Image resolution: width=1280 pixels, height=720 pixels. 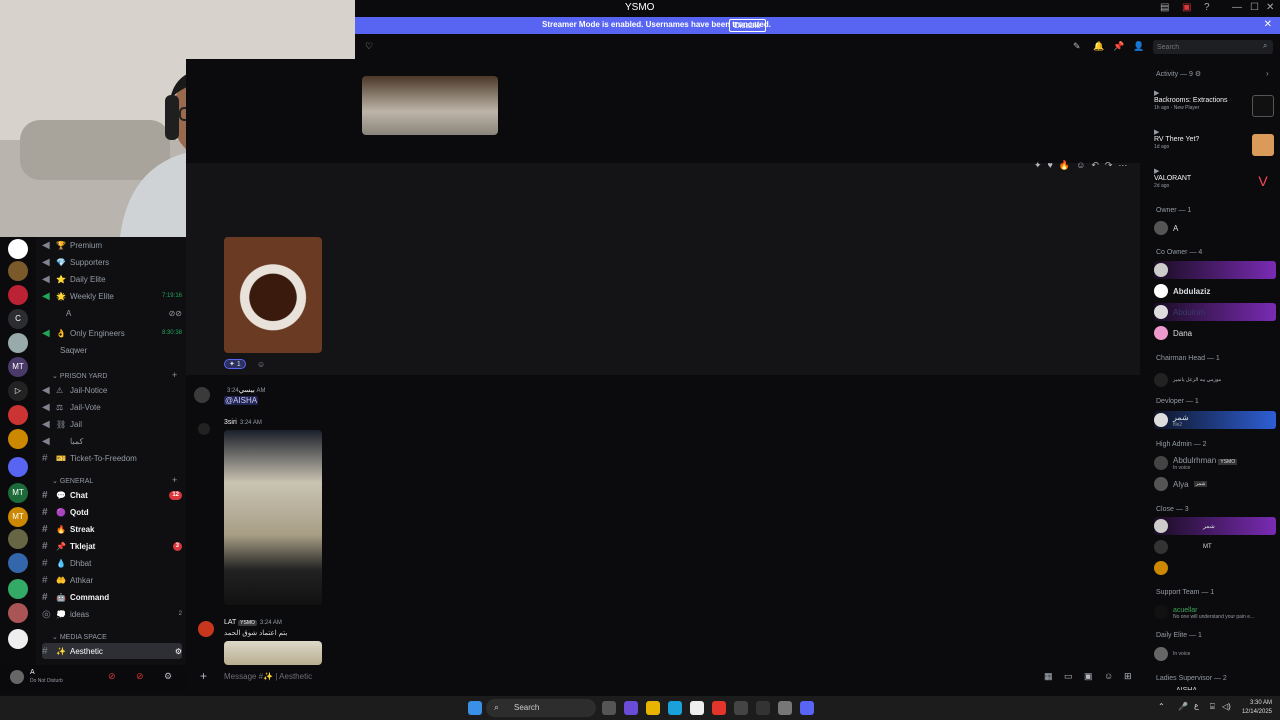 What do you see at coordinates (247, 390) in the screenshot?
I see `author-name: بيسي` at bounding box center [247, 390].